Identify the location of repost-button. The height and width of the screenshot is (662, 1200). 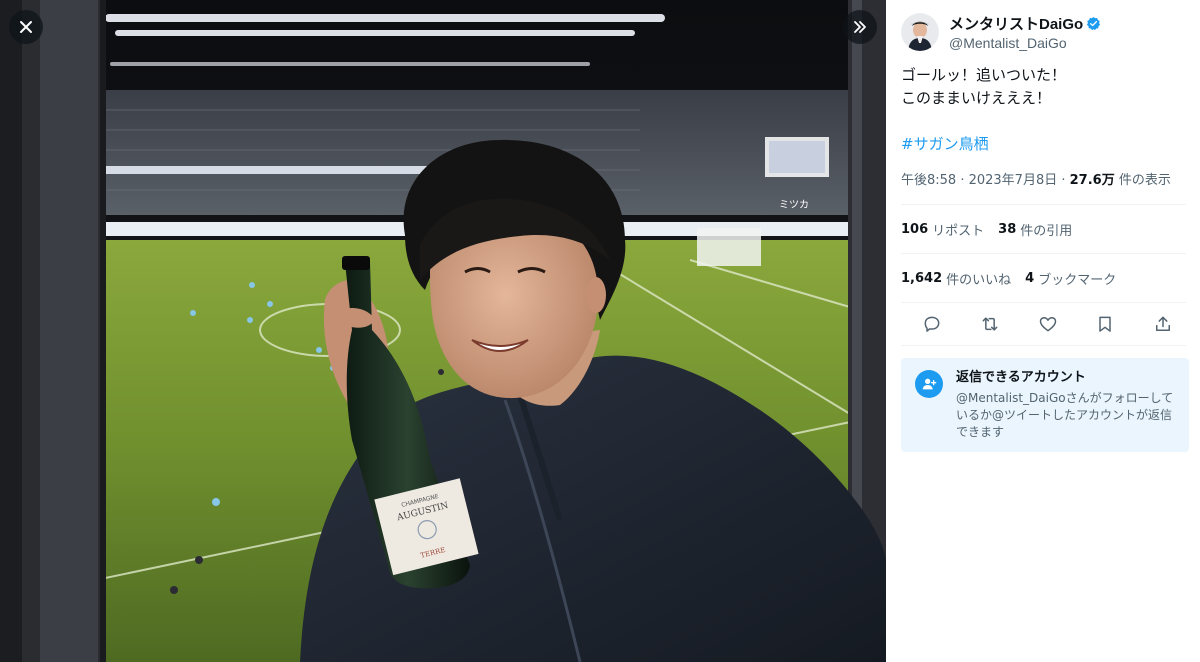
(990, 324).